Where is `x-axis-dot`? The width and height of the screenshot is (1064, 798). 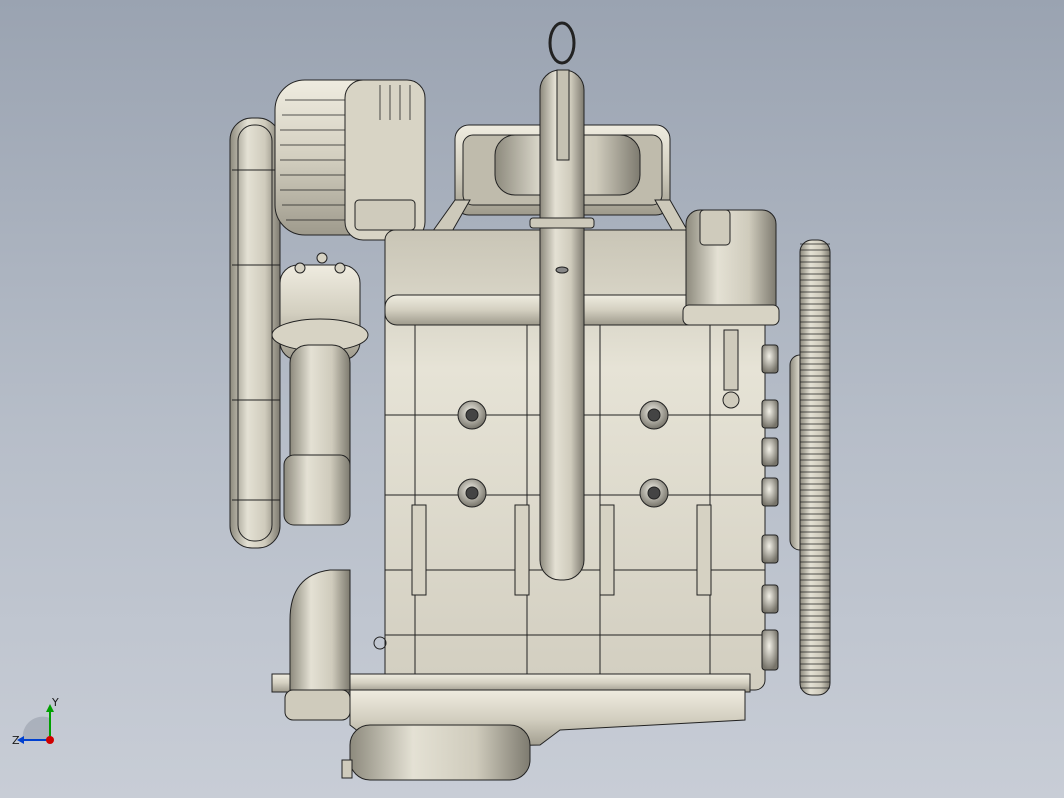
x-axis-dot is located at coordinates (50, 740).